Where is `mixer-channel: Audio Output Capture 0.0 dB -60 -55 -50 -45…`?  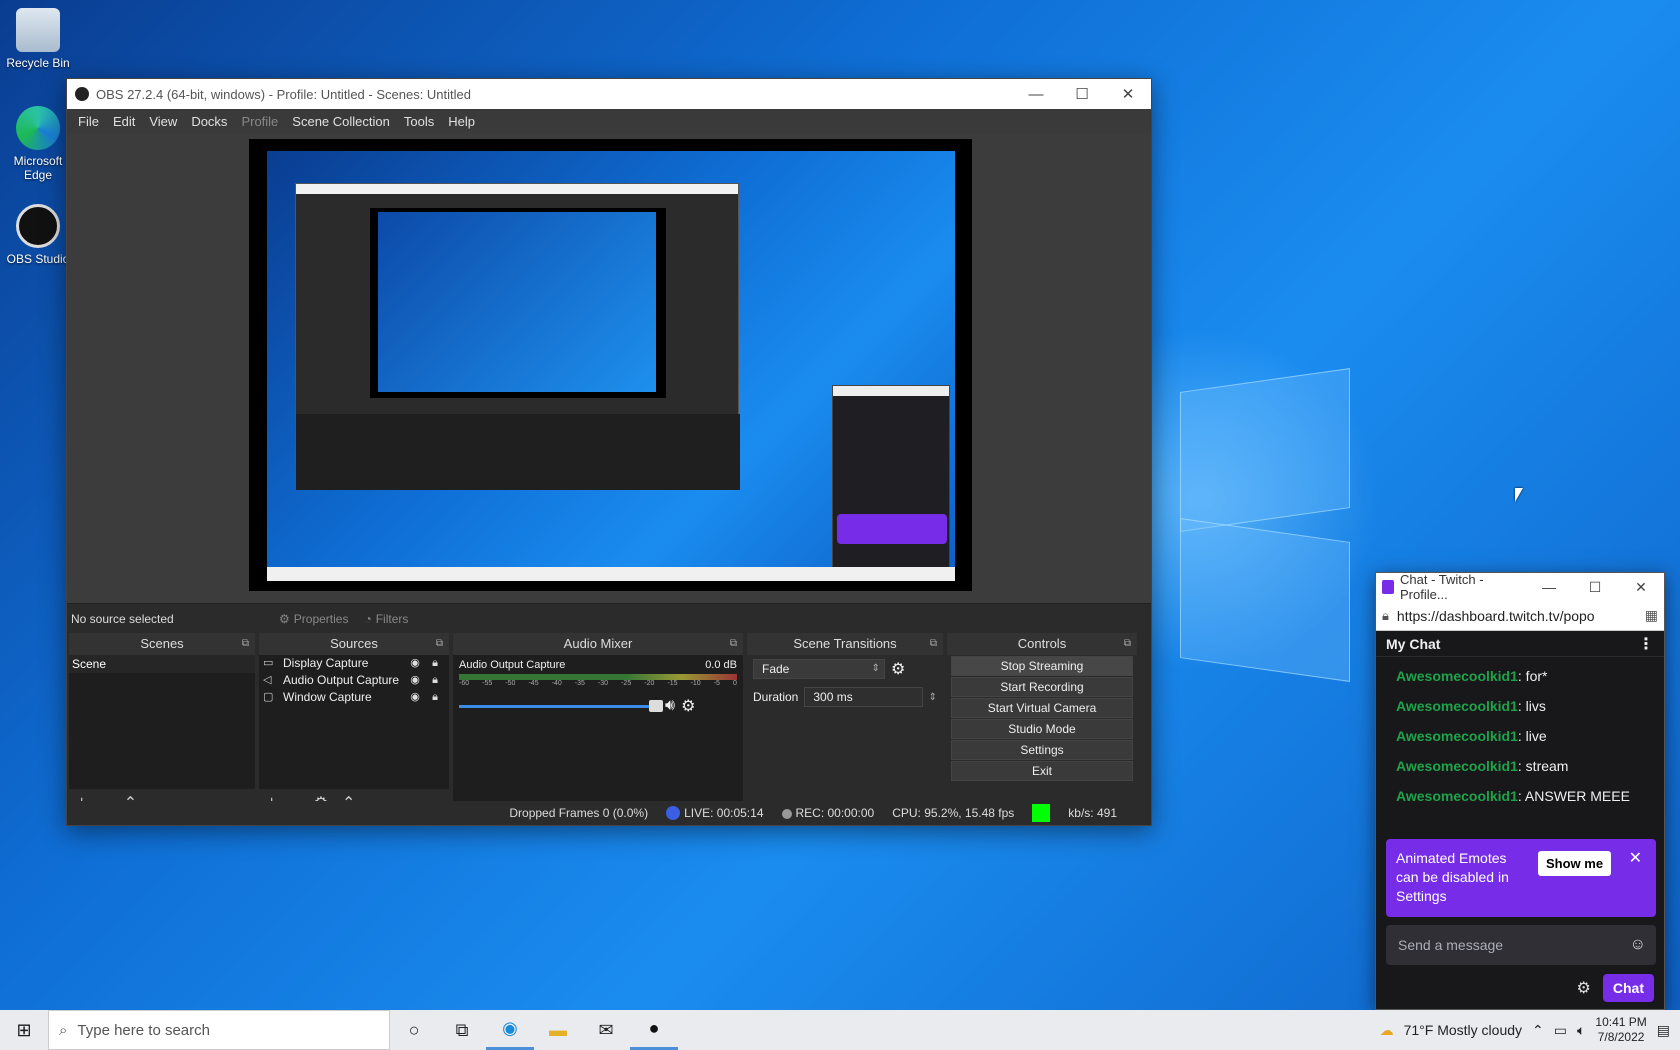
mixer-channel: Audio Output Capture 0.0 dB -60 -55 -50 -45… is located at coordinates (598, 687).